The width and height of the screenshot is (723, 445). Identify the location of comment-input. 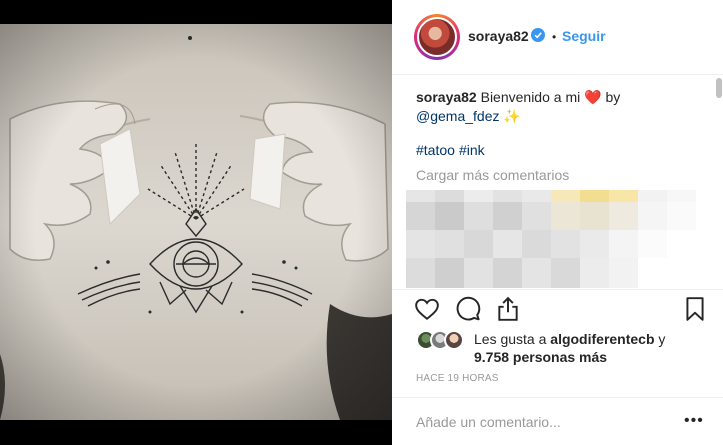
(541, 422).